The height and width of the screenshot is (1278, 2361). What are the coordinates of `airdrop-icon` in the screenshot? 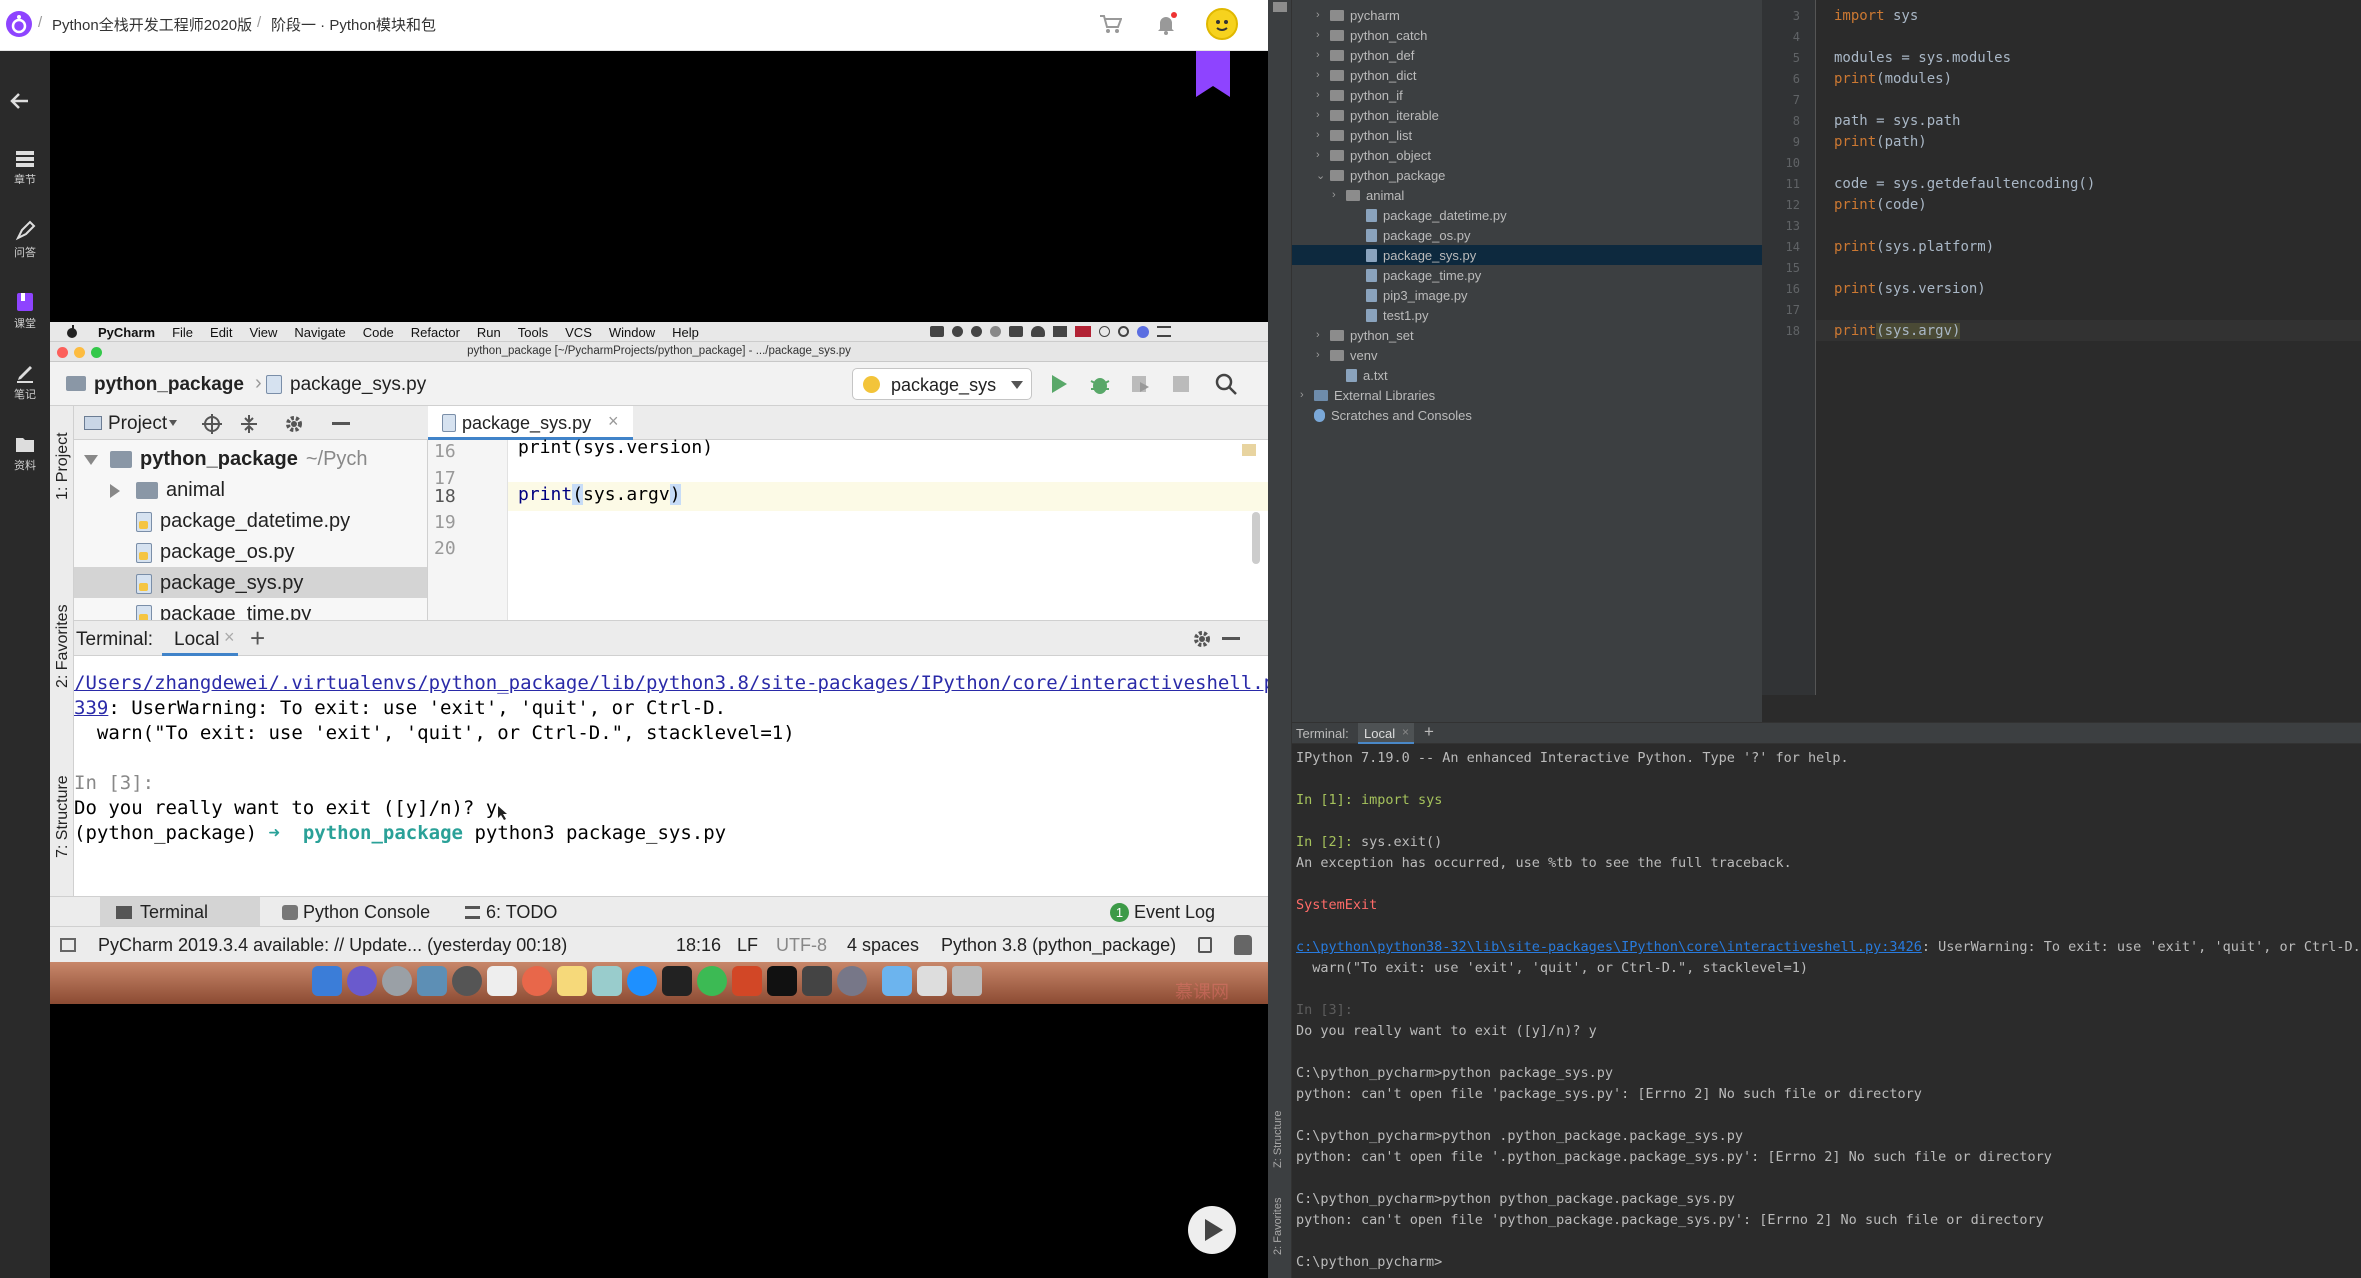 It's located at (932, 981).